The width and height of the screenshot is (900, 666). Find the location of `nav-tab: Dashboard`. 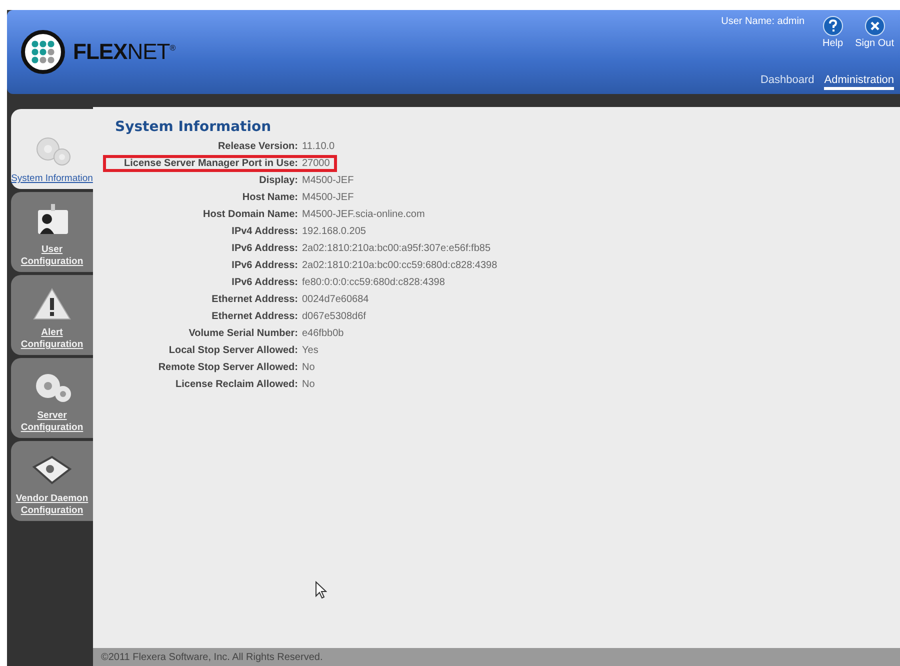

nav-tab: Dashboard is located at coordinates (787, 82).